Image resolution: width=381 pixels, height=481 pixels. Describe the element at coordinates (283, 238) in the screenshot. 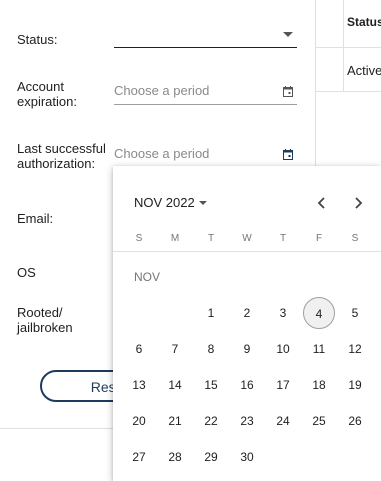

I see `weekday-thu: T` at that location.